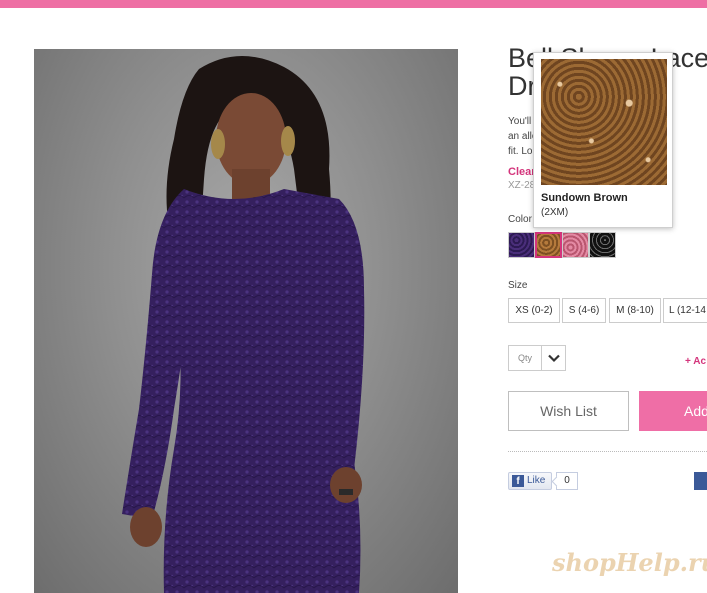 Image resolution: width=707 pixels, height=593 pixels. What do you see at coordinates (635, 310) in the screenshot?
I see `size-option-m: M (8-10)` at bounding box center [635, 310].